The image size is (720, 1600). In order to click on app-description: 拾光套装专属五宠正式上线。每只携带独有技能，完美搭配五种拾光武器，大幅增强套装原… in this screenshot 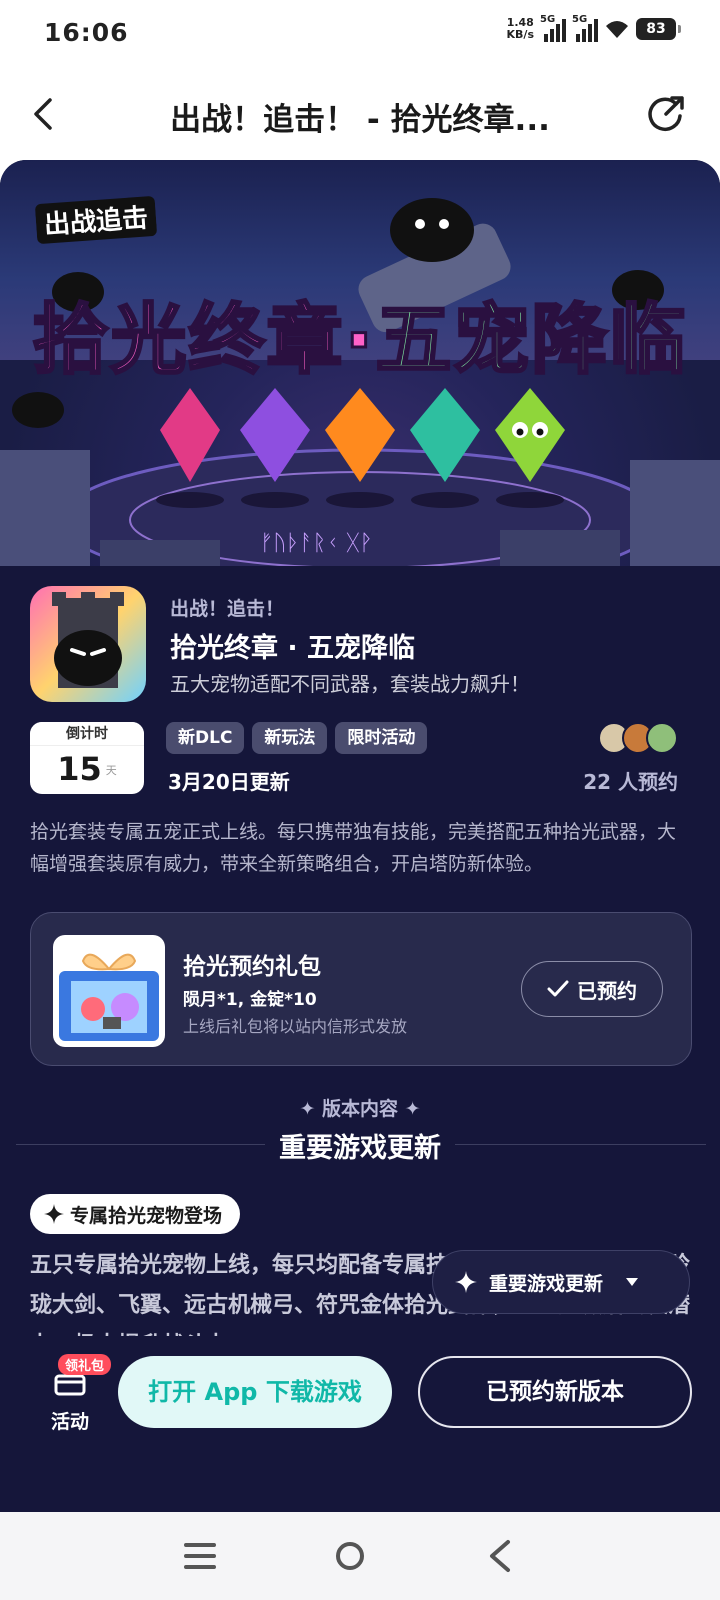, I will do `click(353, 848)`.